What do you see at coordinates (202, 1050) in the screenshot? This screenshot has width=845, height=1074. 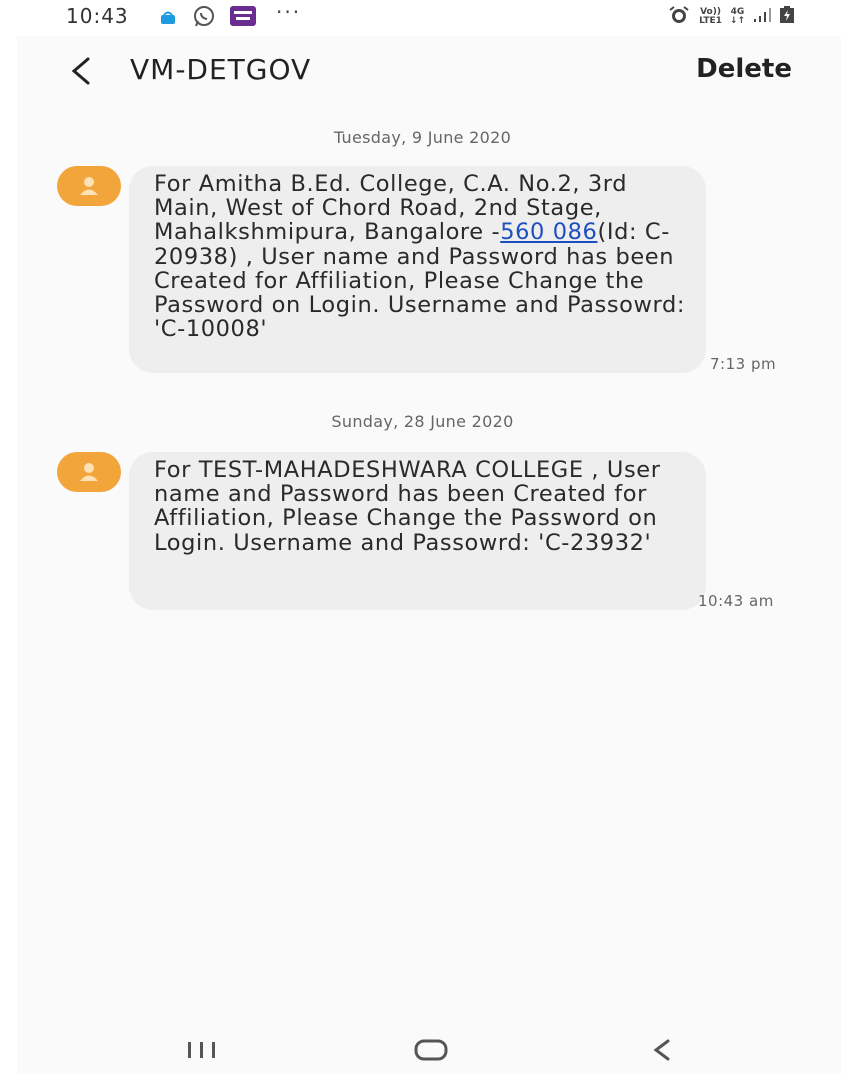 I see `recents-icon` at bounding box center [202, 1050].